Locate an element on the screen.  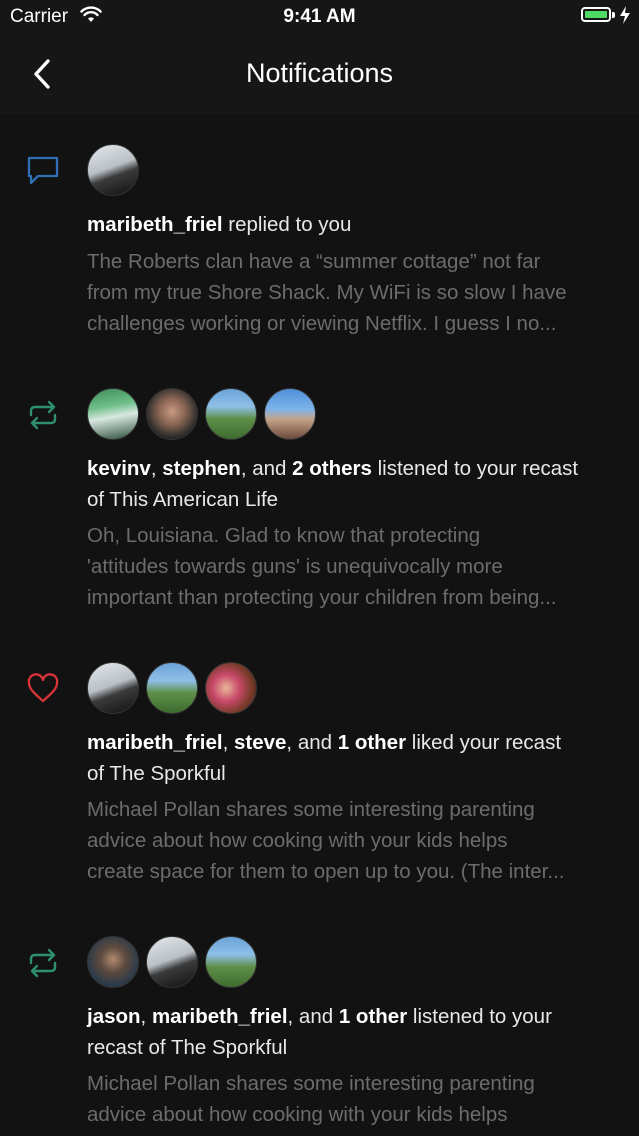
action-text: recast of The Sporkful is located at coordinates (187, 1047).